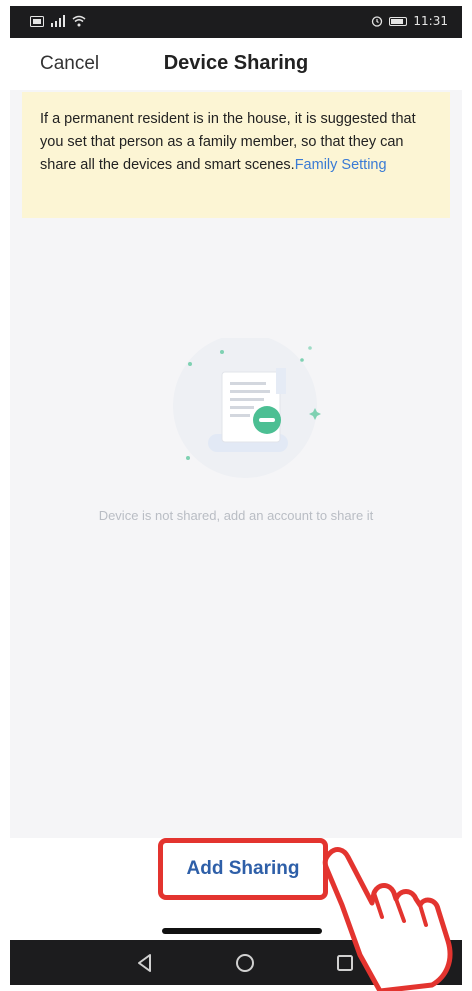  What do you see at coordinates (341, 165) in the screenshot?
I see `family-setting-link: Family Setting` at bounding box center [341, 165].